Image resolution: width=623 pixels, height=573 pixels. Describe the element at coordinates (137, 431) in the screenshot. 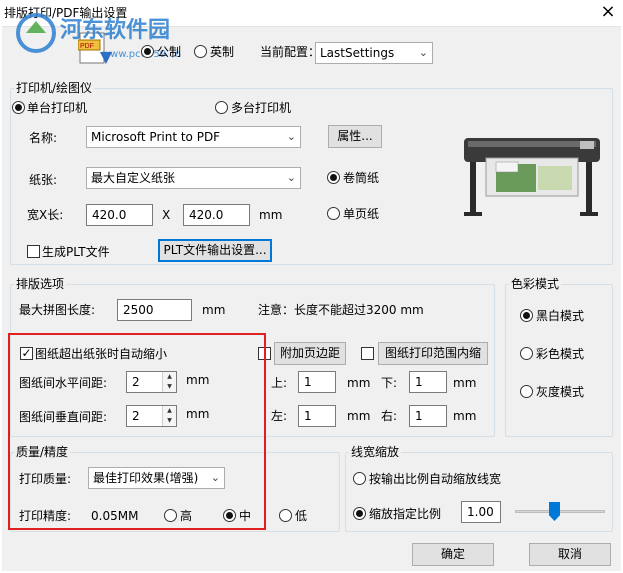

I see `highlight-box` at that location.